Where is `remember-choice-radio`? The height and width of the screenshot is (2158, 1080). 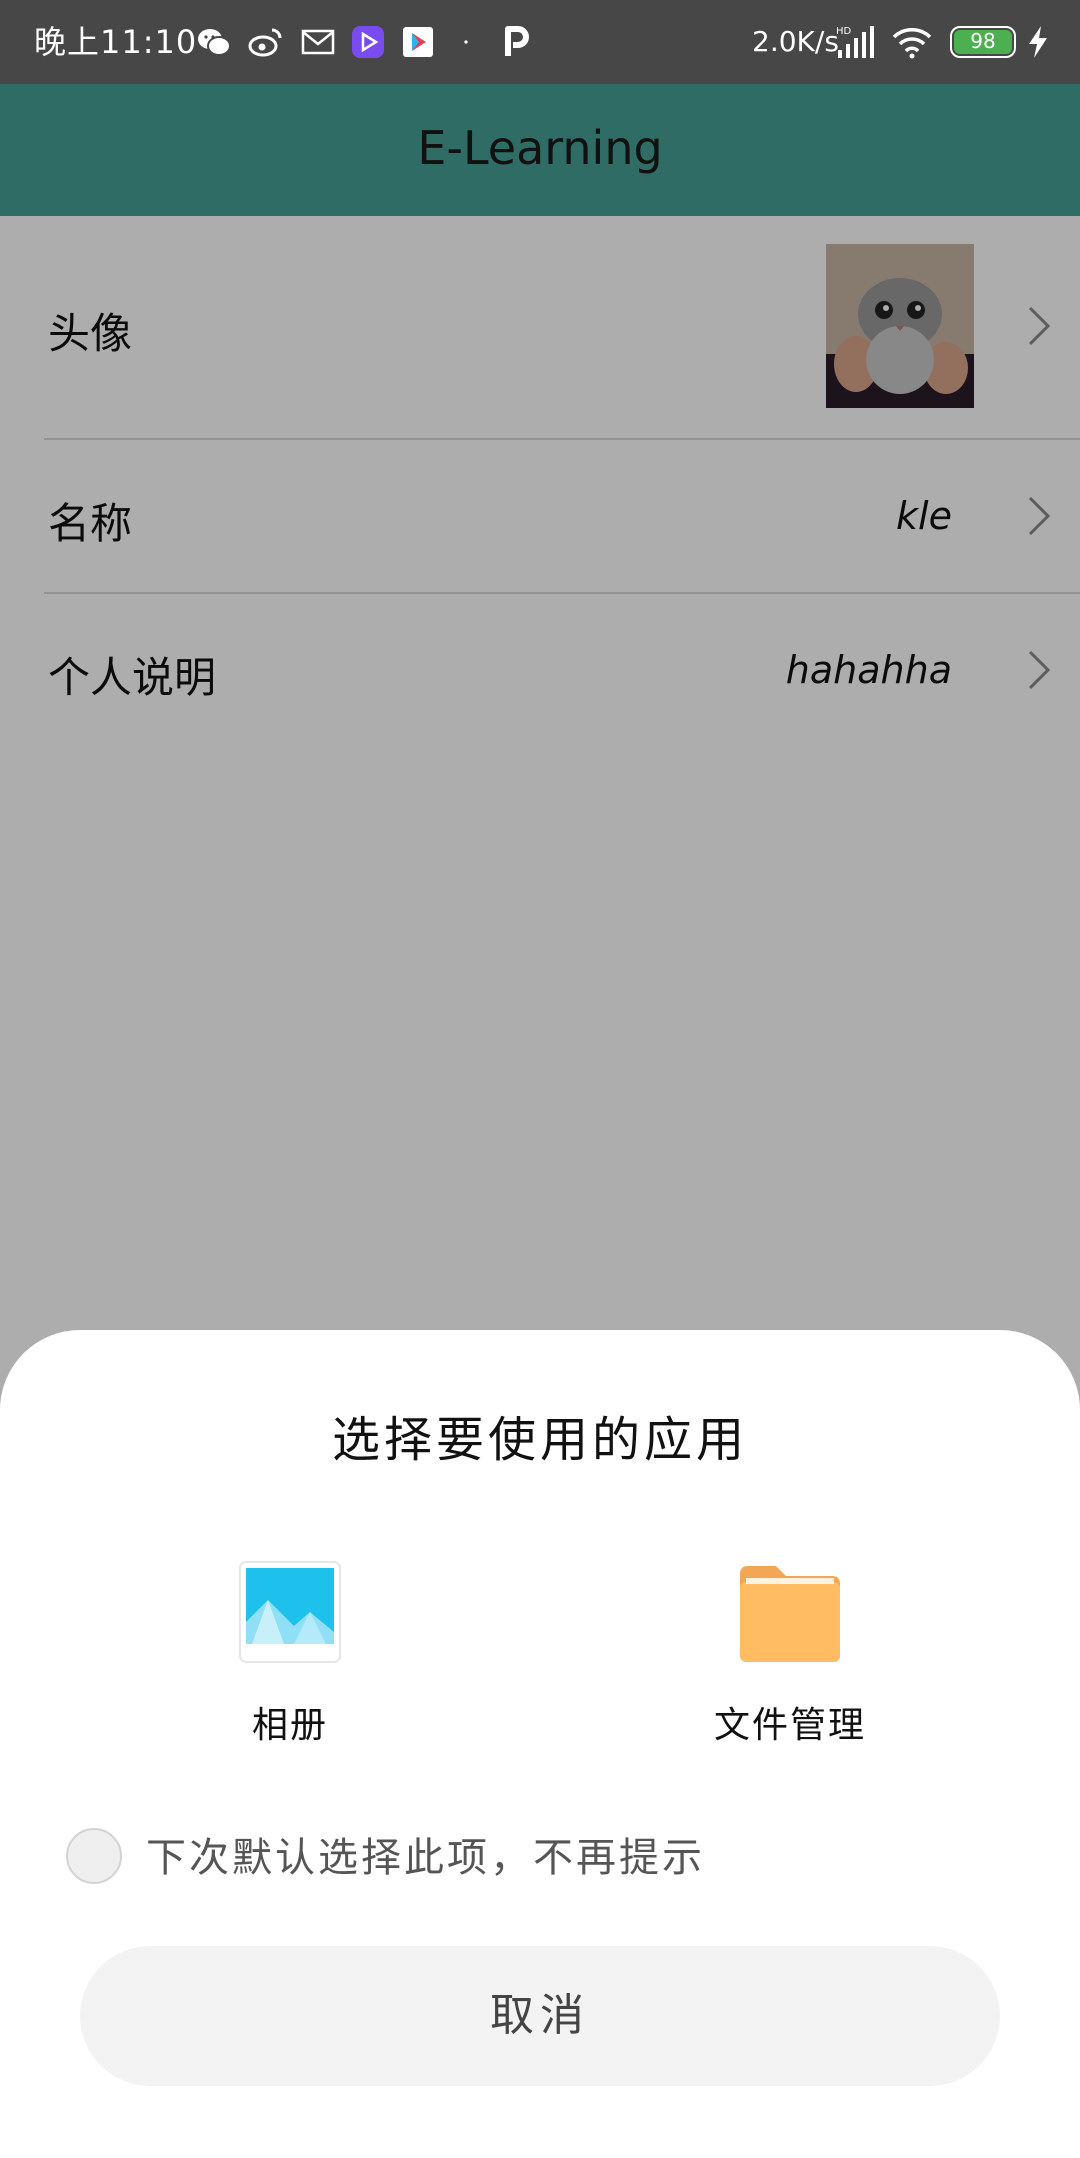
remember-choice-radio is located at coordinates (94, 1856).